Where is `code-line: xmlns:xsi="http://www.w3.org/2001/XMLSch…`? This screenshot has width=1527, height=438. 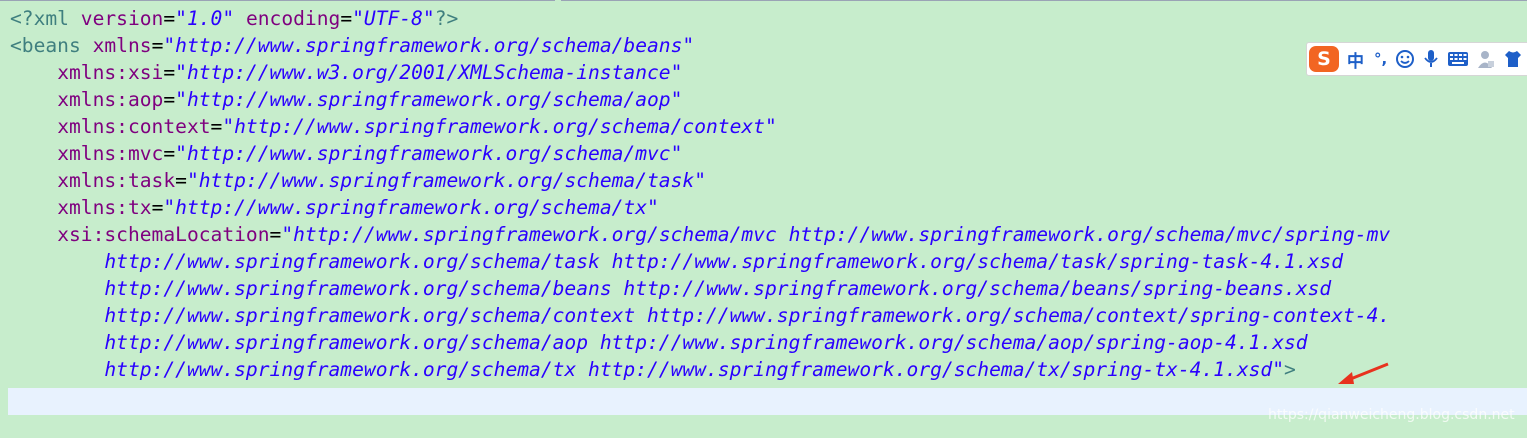
code-line: xmlns:xsi="http://www.w3.org/2001/XMLSch… is located at coordinates (346, 72).